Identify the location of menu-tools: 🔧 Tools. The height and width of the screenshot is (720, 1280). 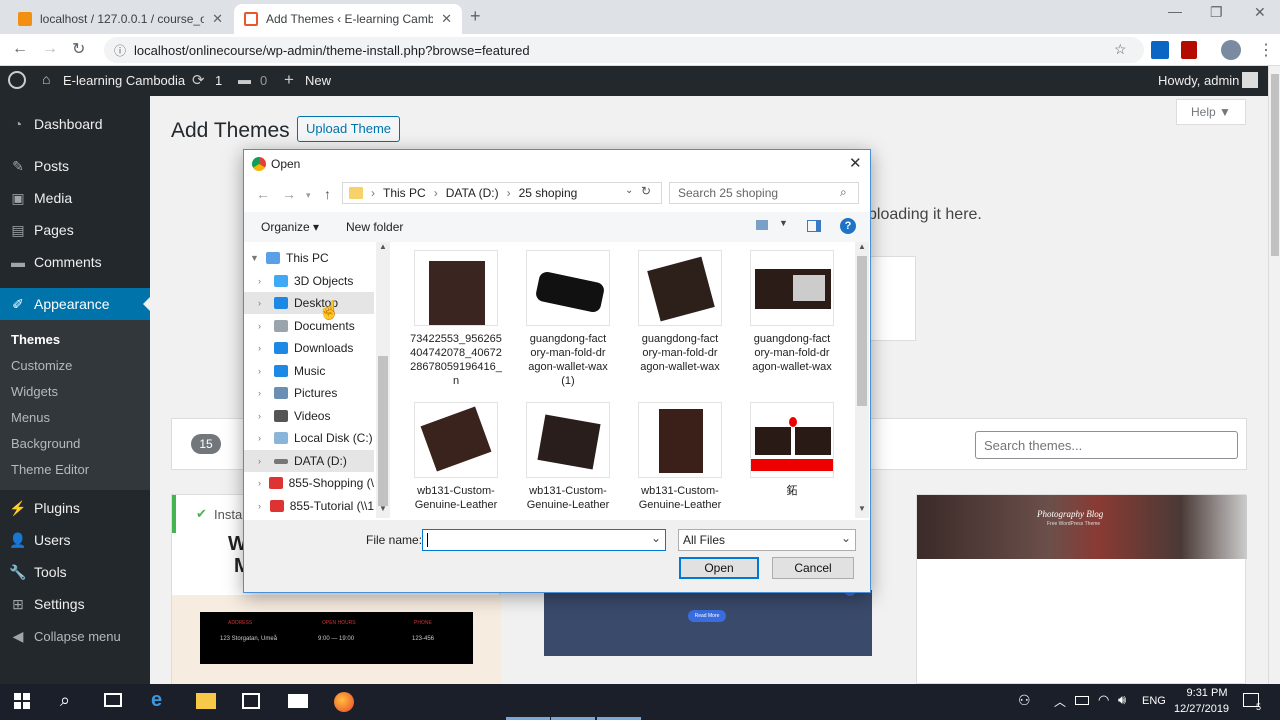
(75, 572).